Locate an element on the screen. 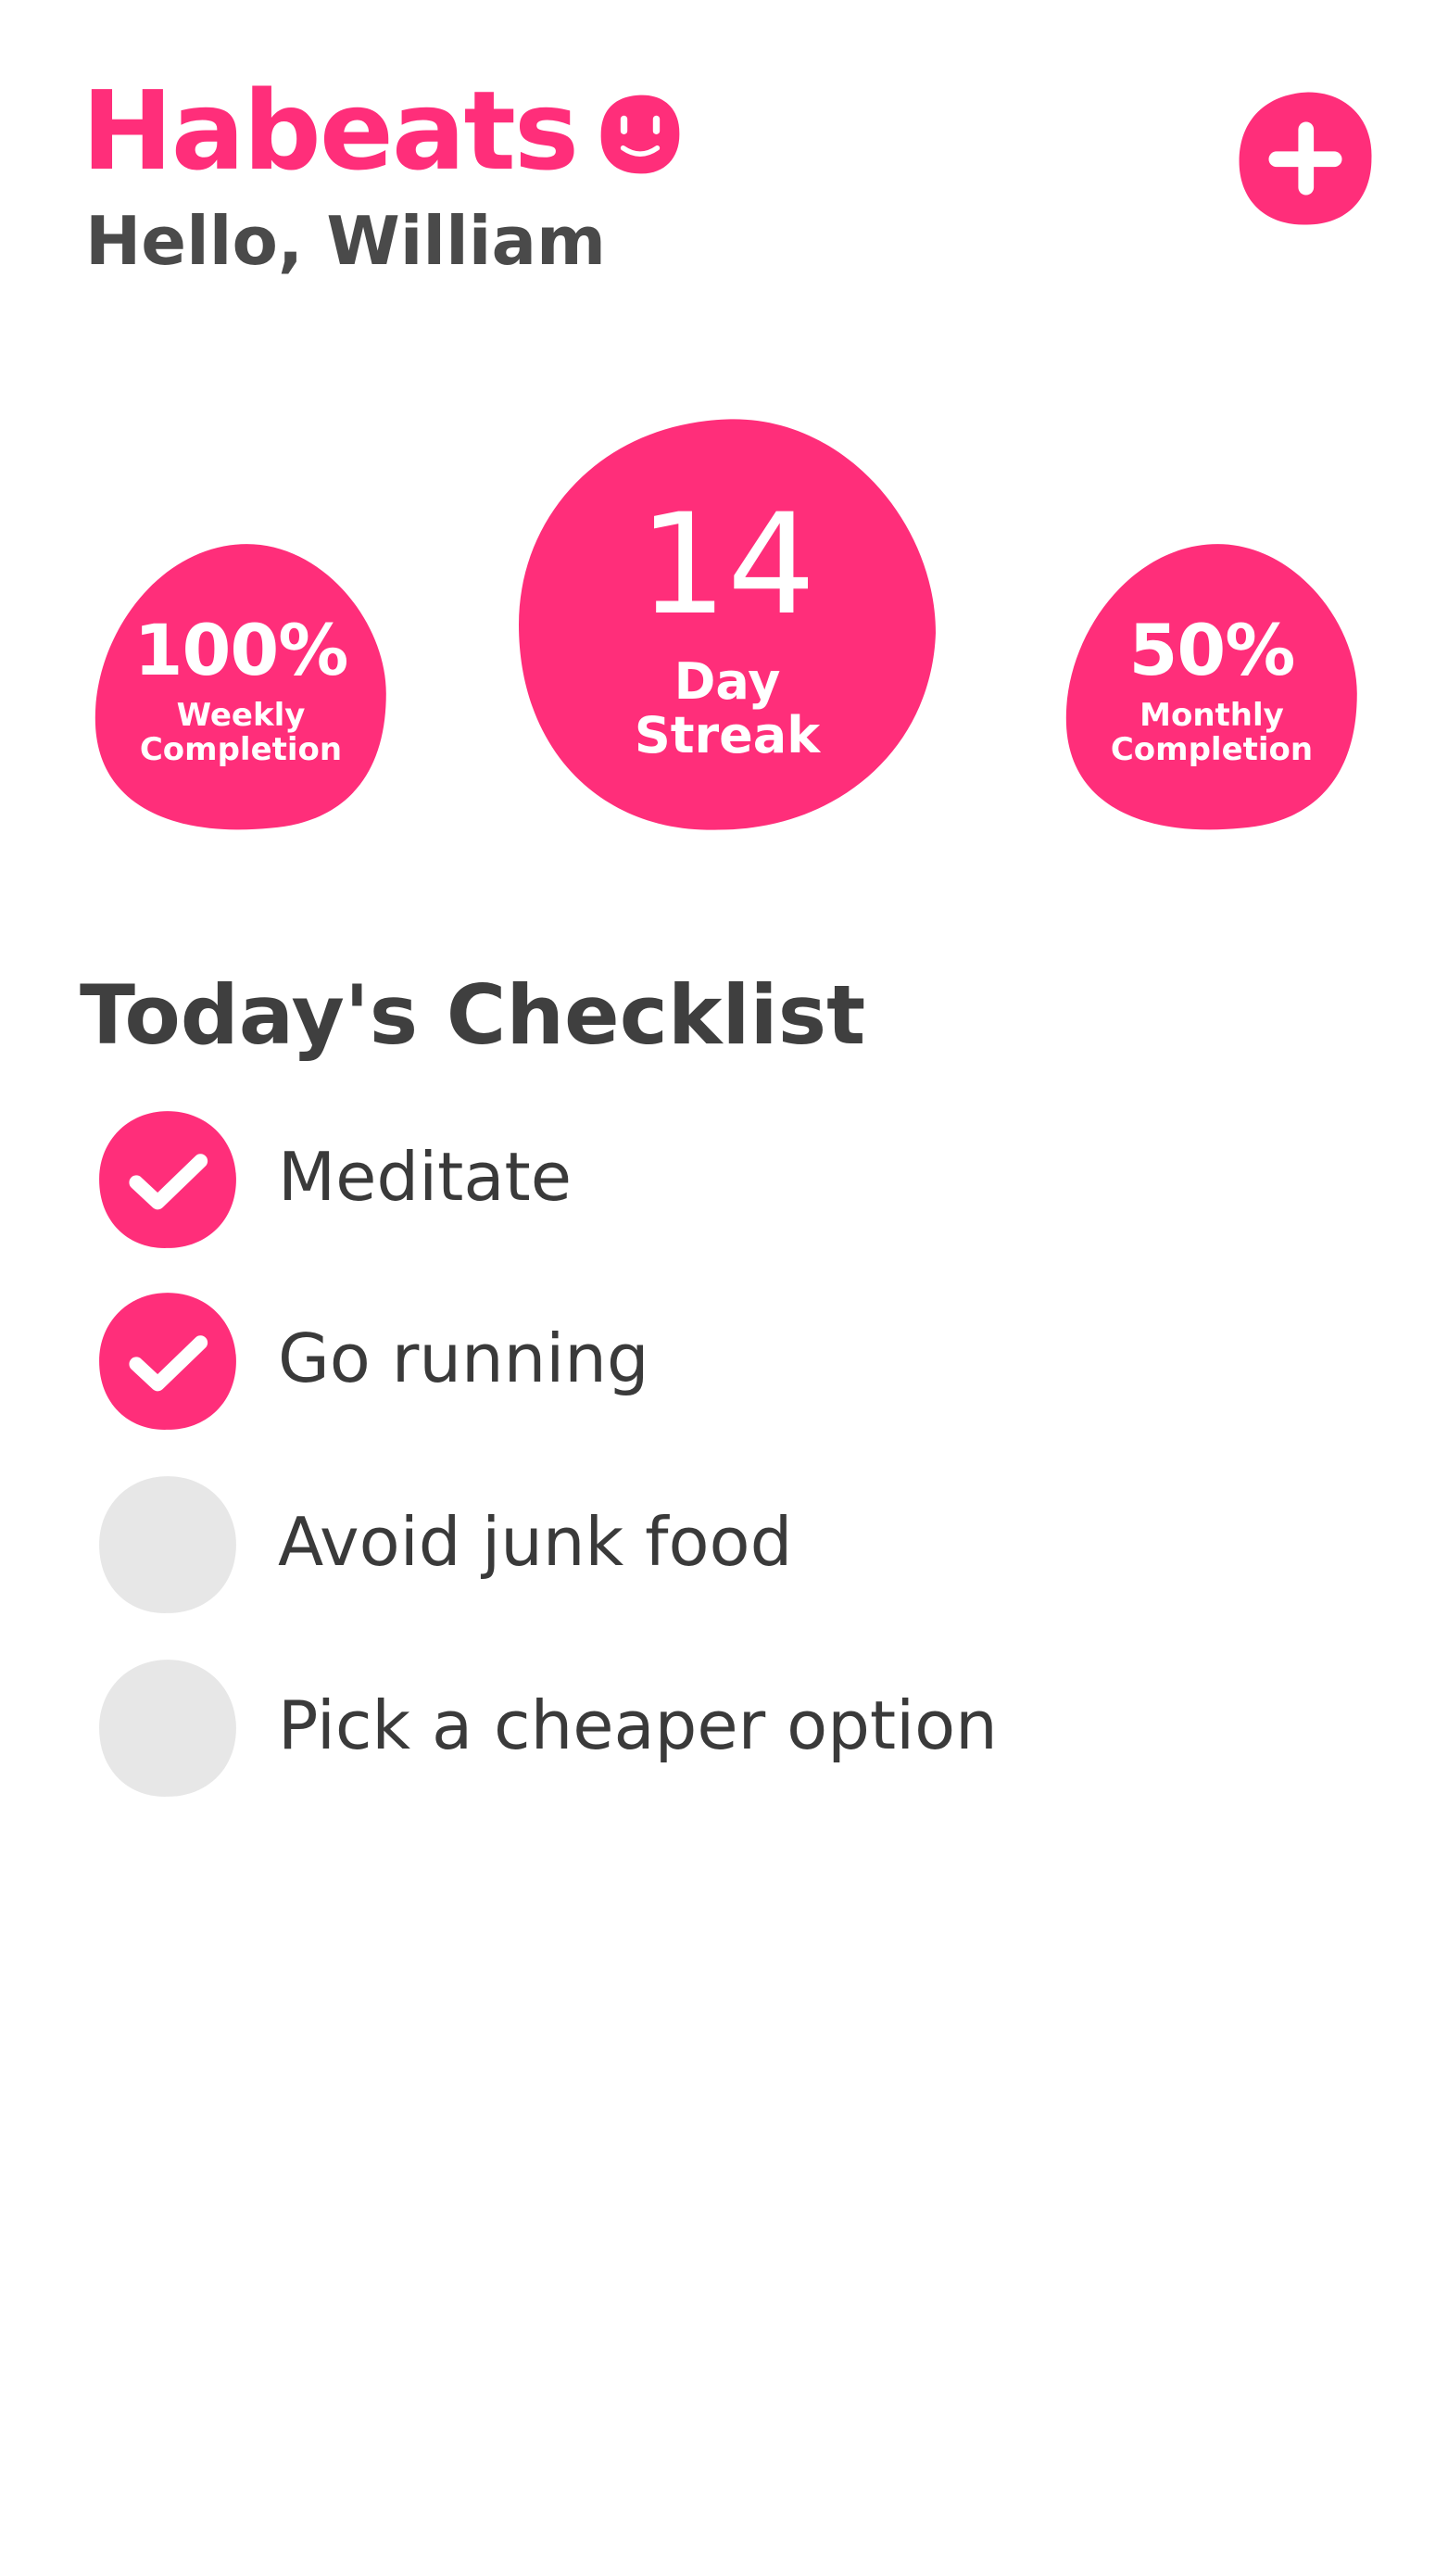 The width and height of the screenshot is (1448, 2576). monthly-stat-text: 50% Monthly Completion is located at coordinates (1212, 687).